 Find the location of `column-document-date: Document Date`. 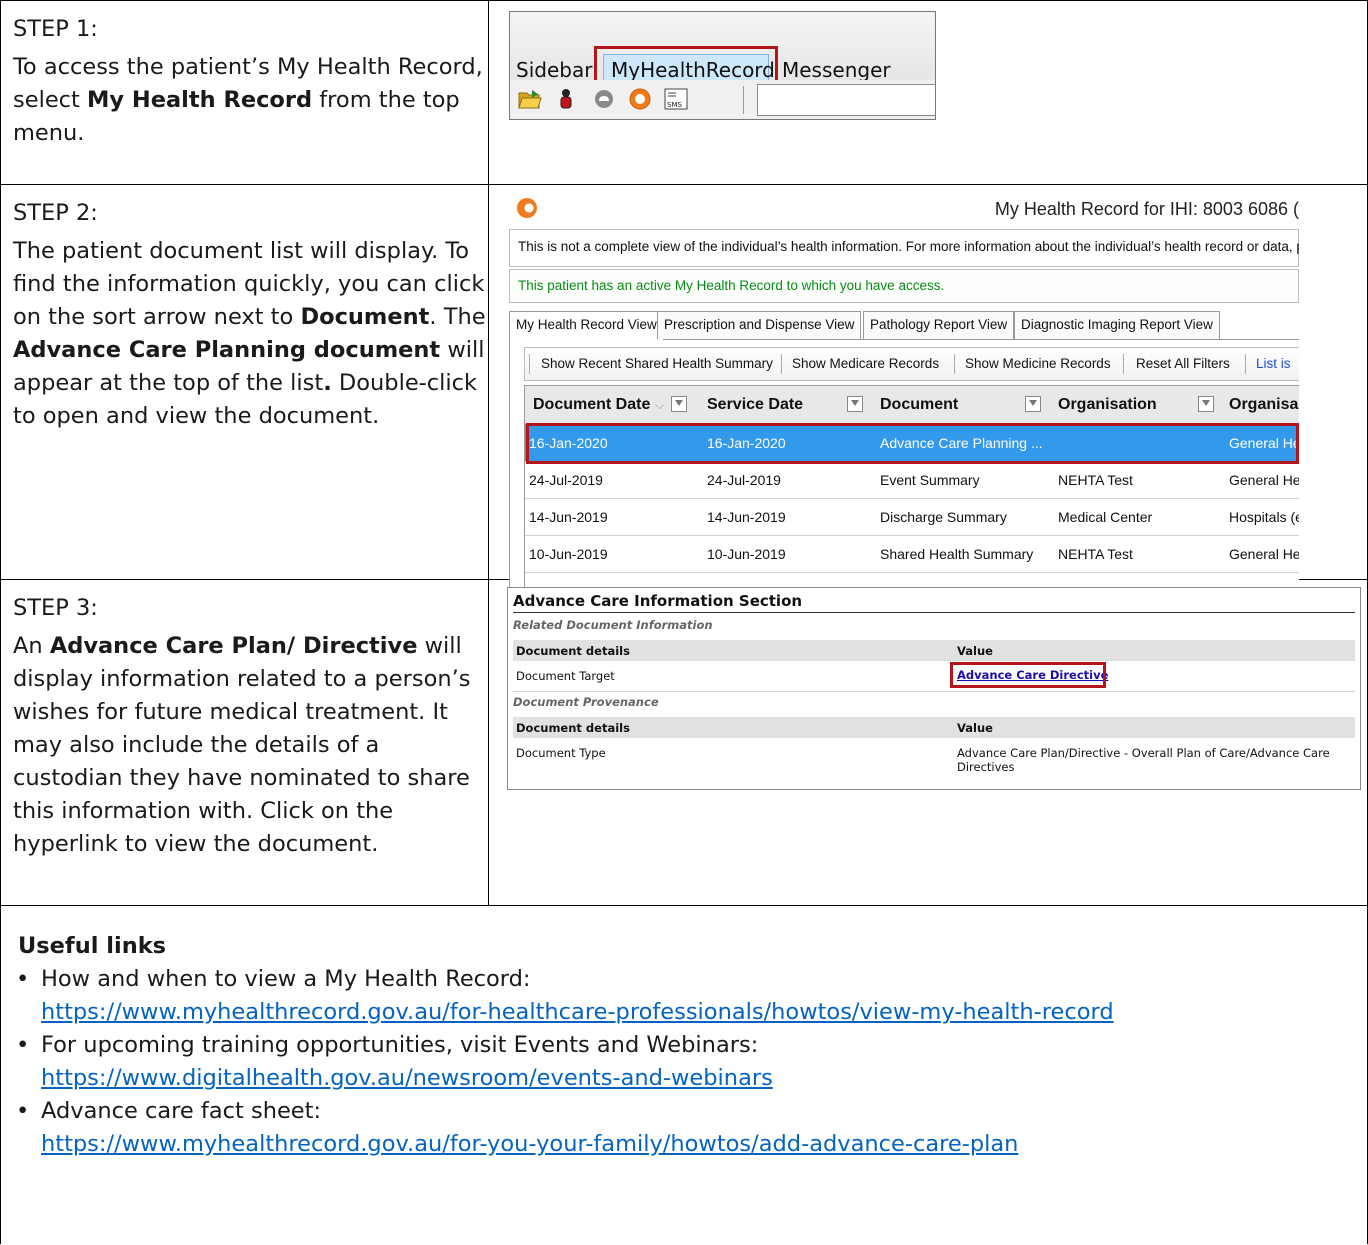

column-document-date: Document Date is located at coordinates (591, 405).